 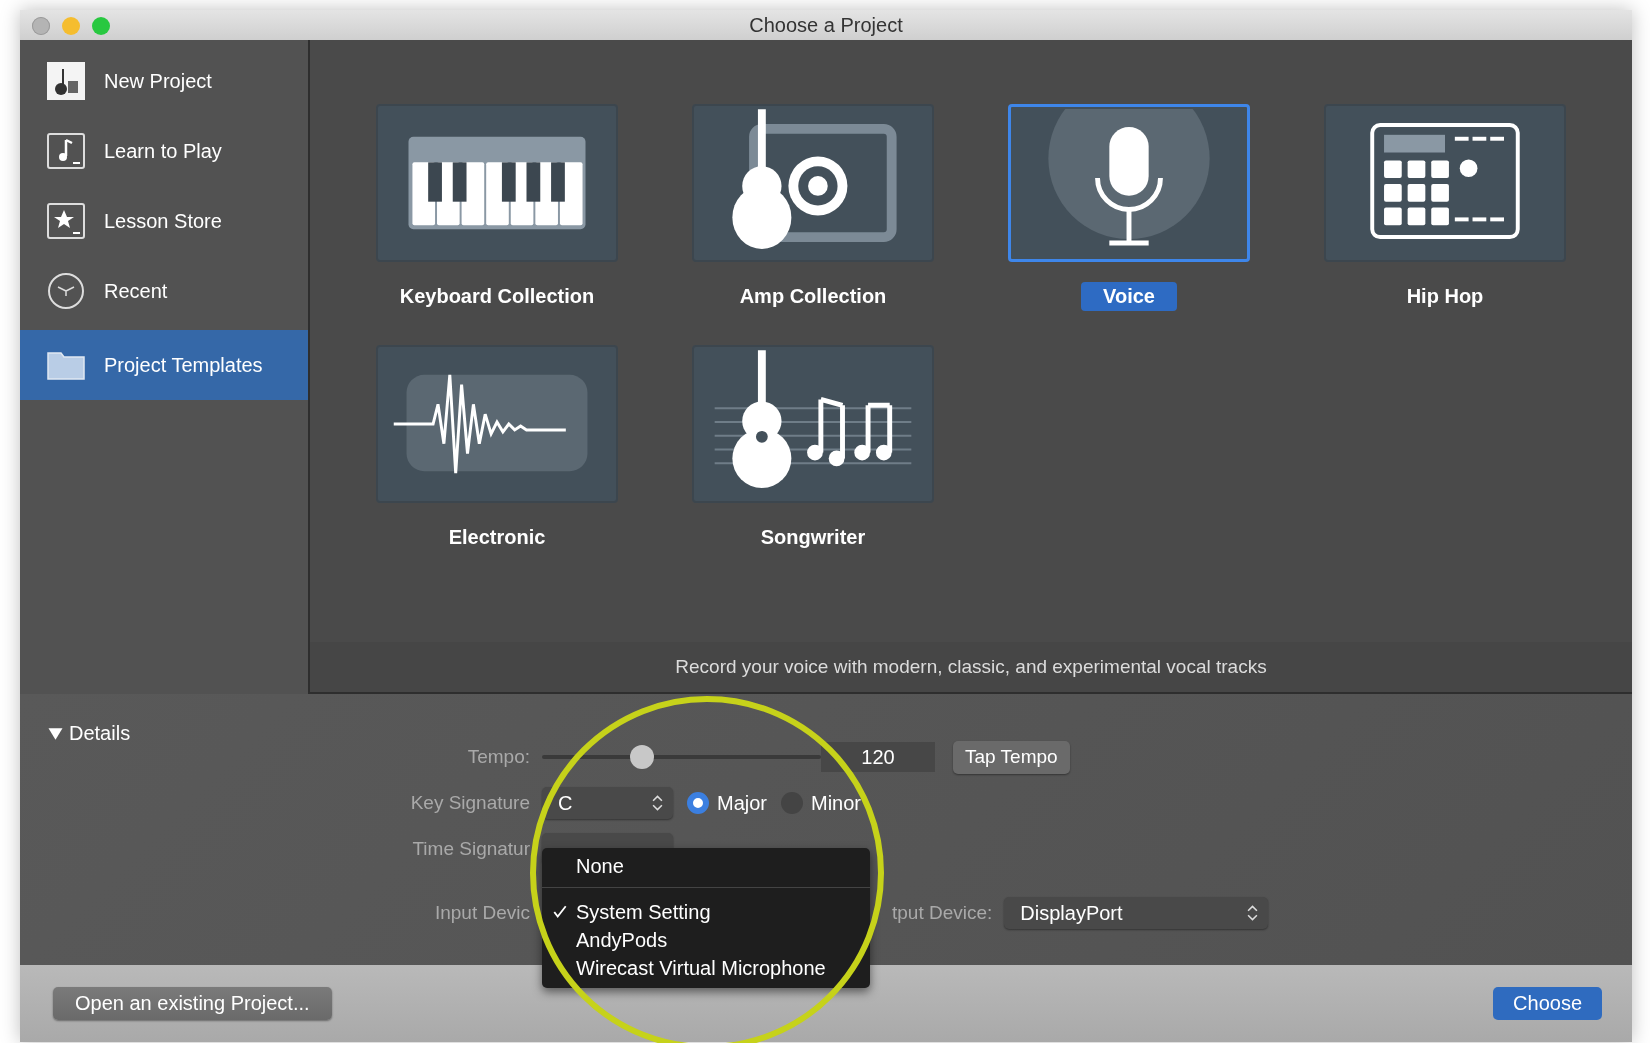 I want to click on window-title: Choose a Project, so click(x=826, y=25).